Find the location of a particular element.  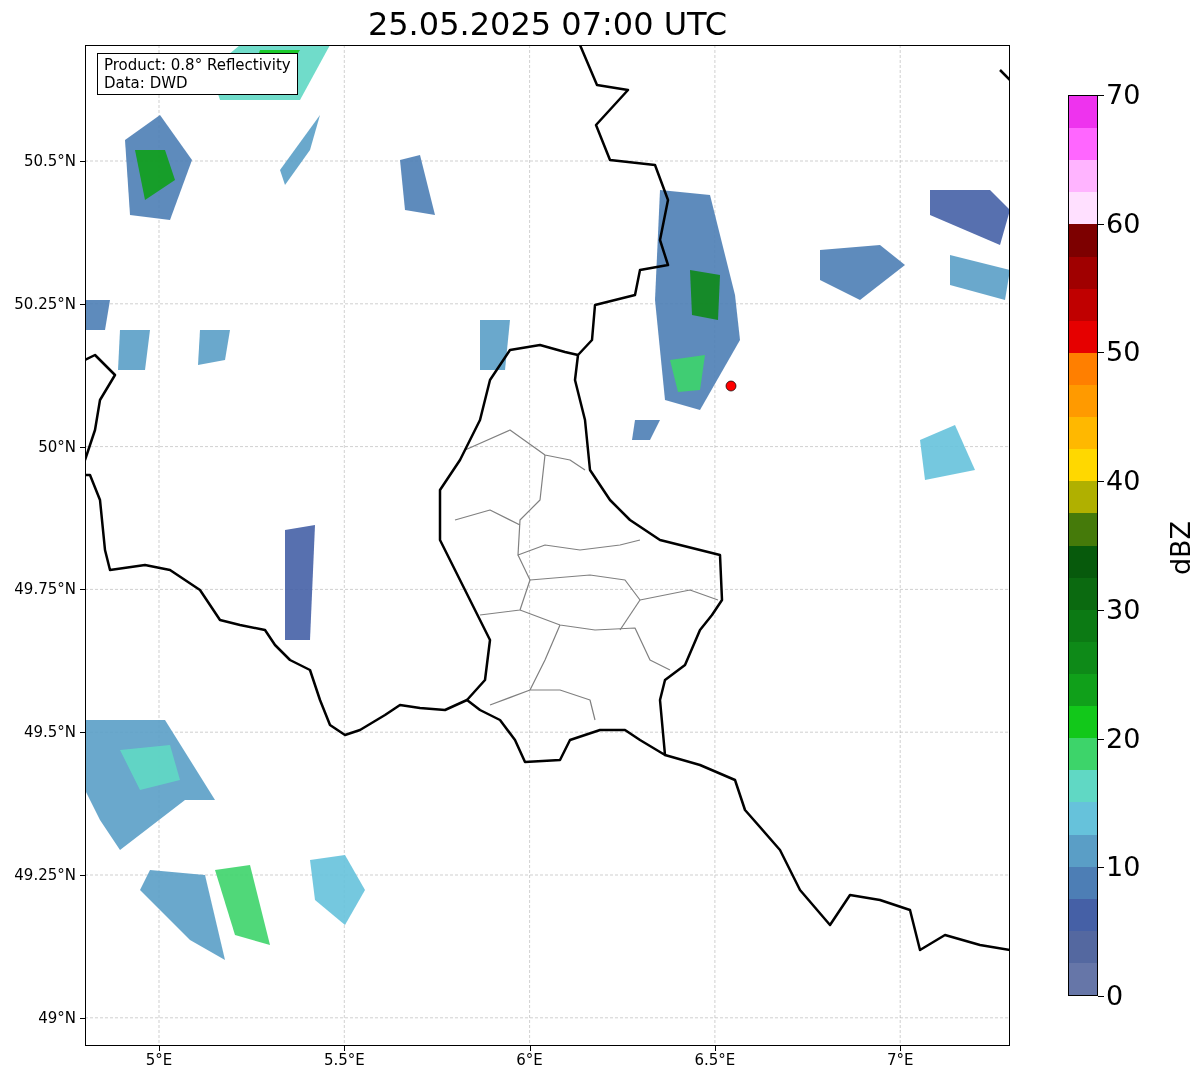

colorbar-label: dBZ is located at coordinates (1180, 548).